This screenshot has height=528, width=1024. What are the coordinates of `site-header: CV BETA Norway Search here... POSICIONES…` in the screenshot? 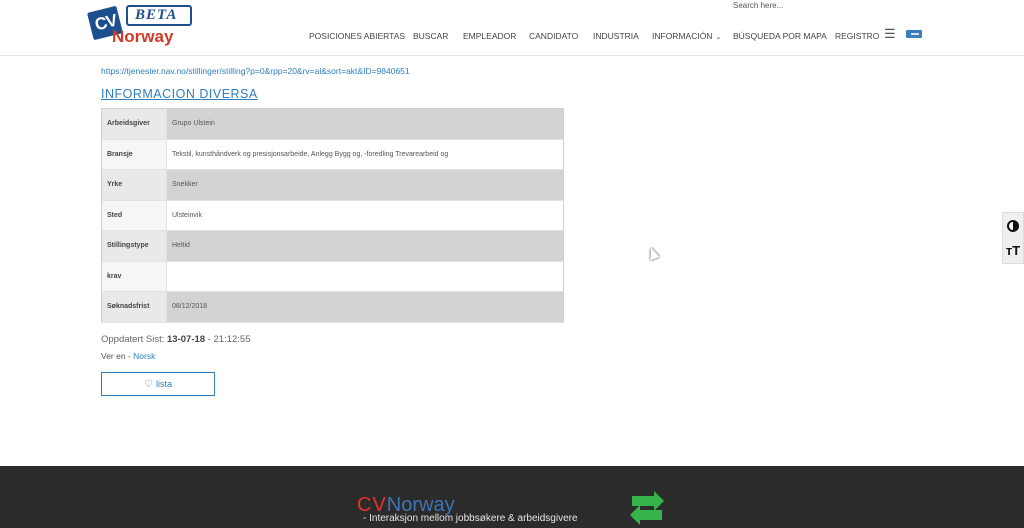 It's located at (512, 28).